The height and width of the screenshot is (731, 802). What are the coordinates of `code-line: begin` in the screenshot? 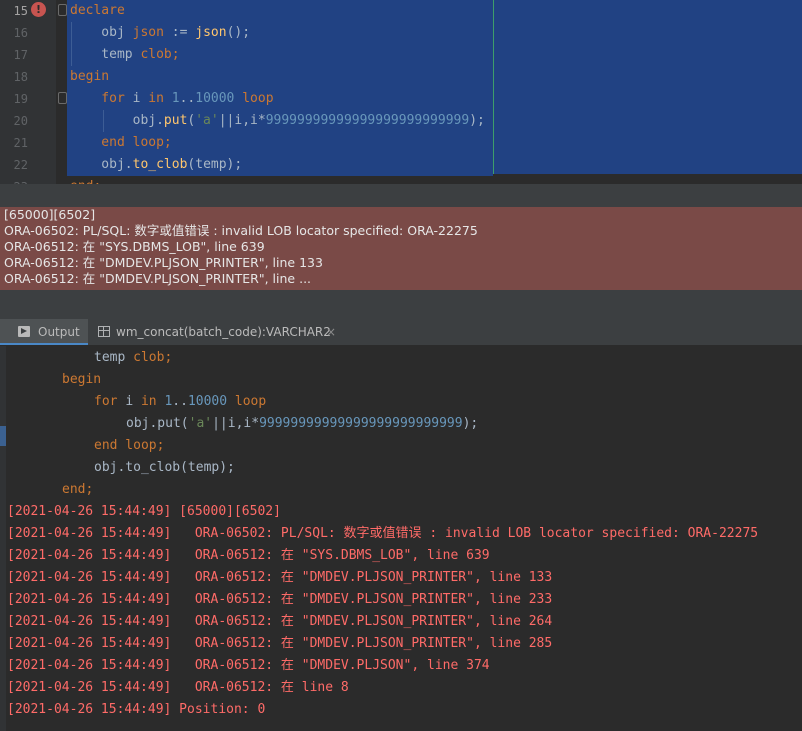 It's located at (89, 77).